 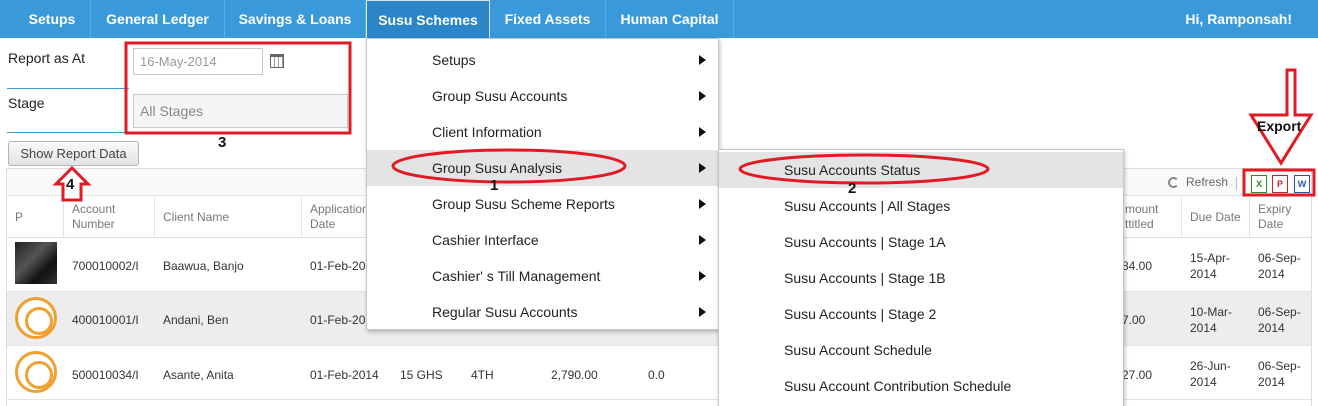 What do you see at coordinates (1281, 117) in the screenshot?
I see `annotation-arrow-export` at bounding box center [1281, 117].